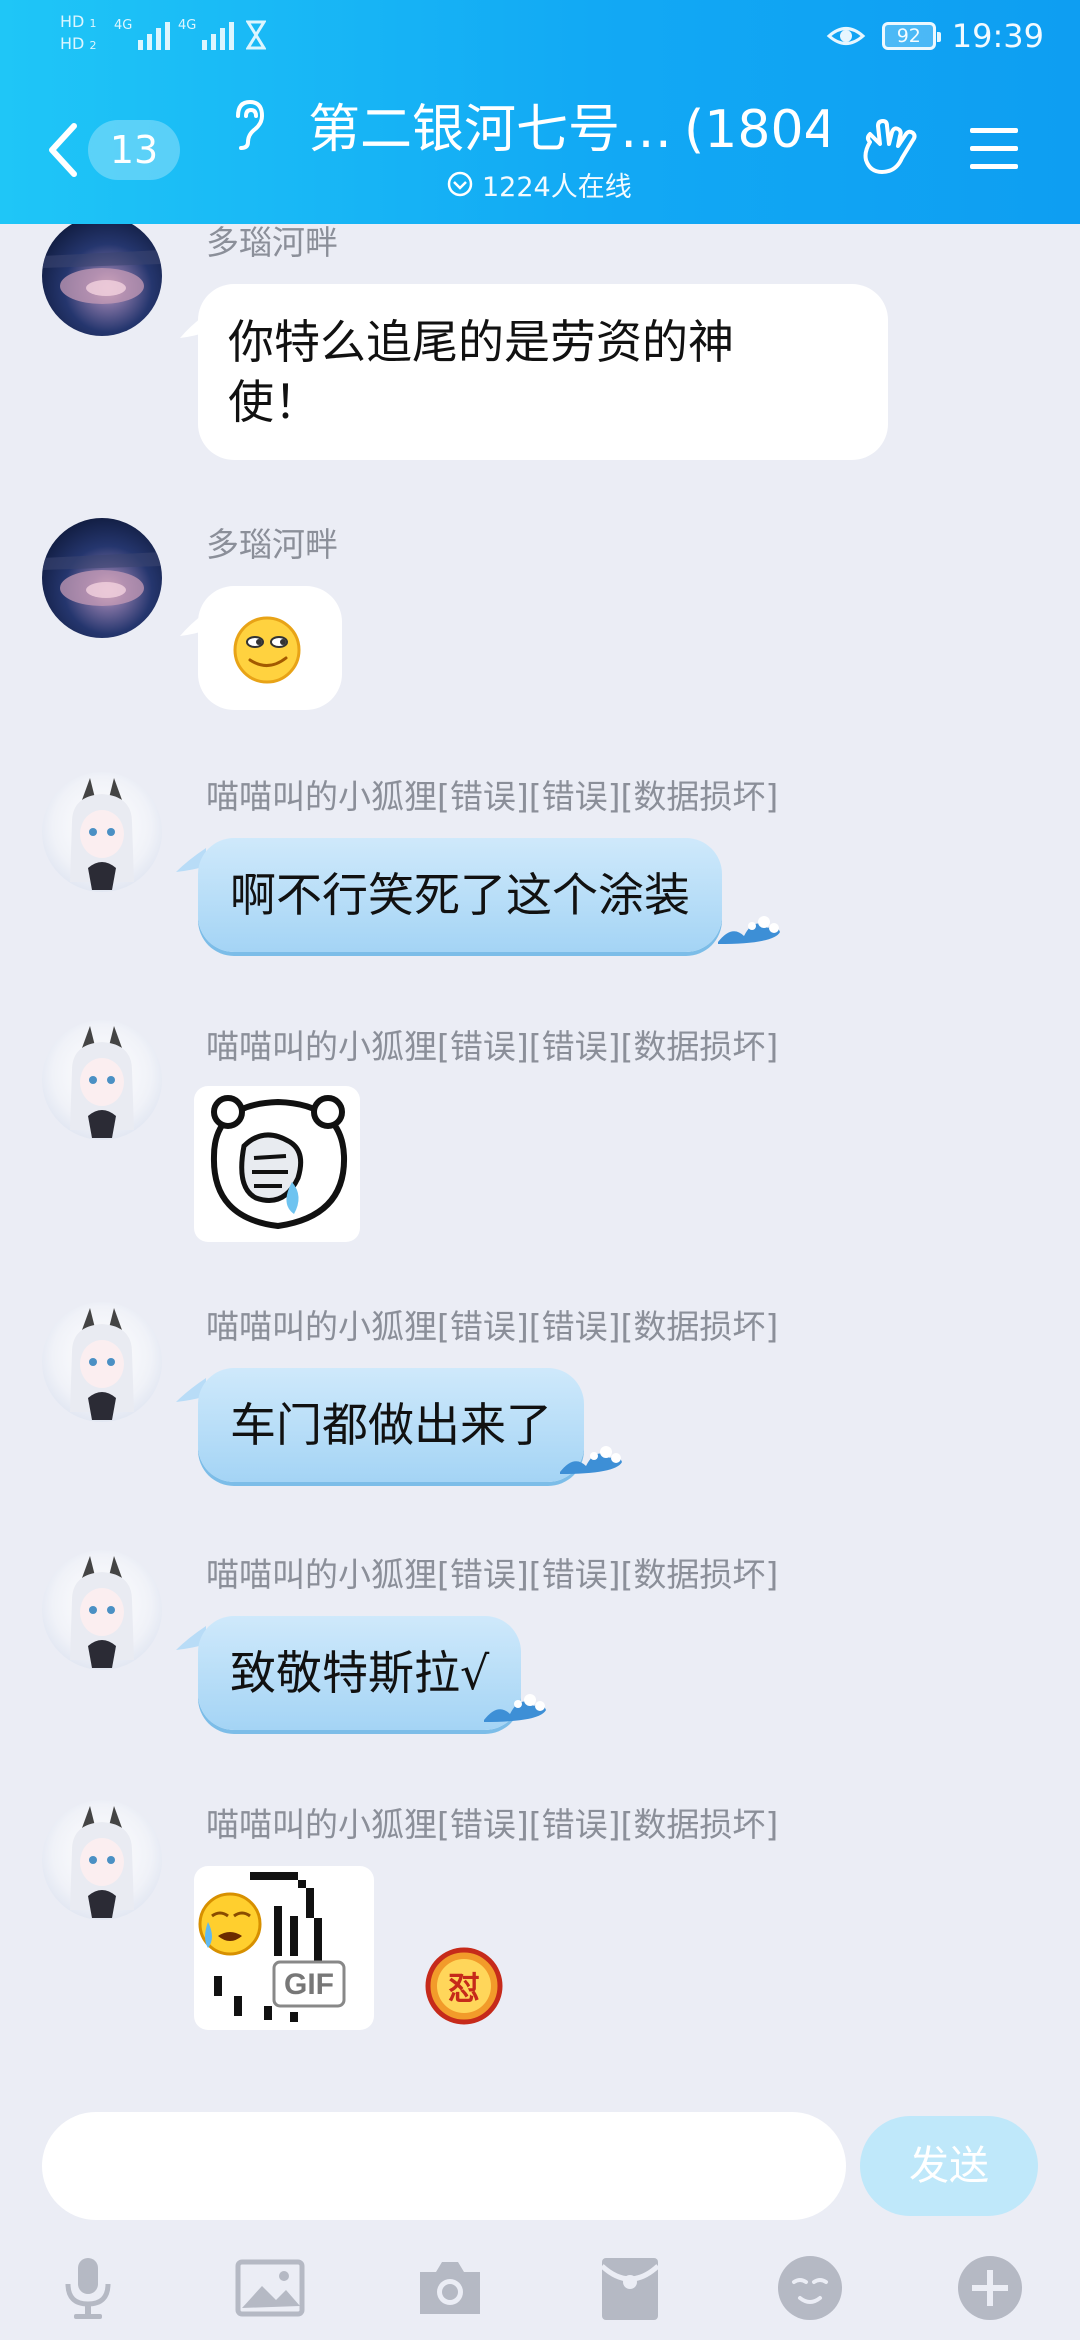  I want to click on eye-comfort-icon, so click(846, 36).